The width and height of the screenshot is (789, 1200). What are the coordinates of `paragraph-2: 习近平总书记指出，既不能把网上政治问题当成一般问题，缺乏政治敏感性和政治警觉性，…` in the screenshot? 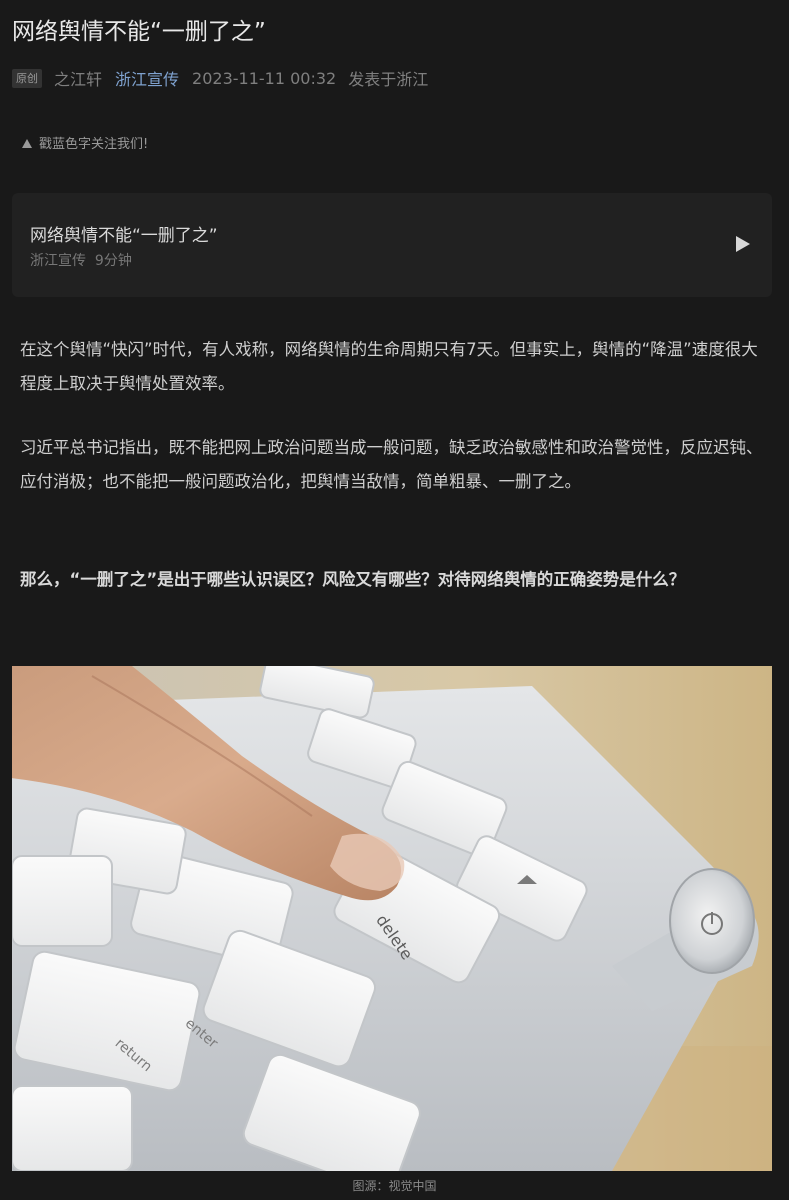 It's located at (391, 464).